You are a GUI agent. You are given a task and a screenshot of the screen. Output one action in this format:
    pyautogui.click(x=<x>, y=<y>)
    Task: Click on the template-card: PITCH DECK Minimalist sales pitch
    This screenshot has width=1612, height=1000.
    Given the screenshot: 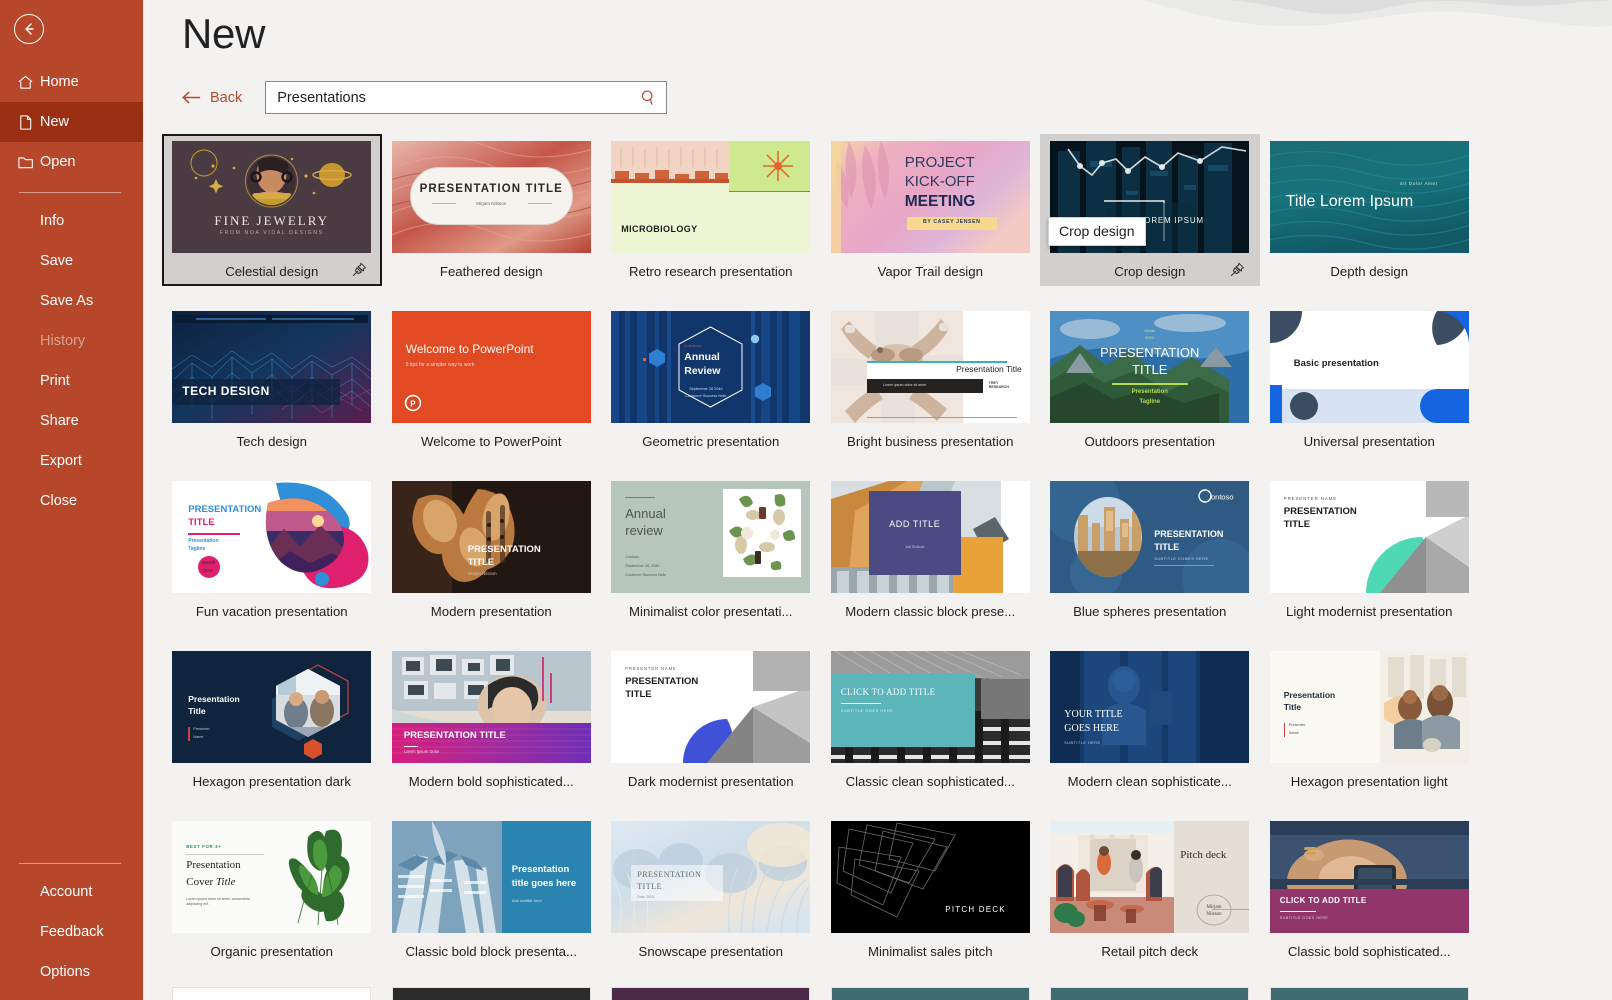 What is the action you would take?
    pyautogui.click(x=931, y=890)
    